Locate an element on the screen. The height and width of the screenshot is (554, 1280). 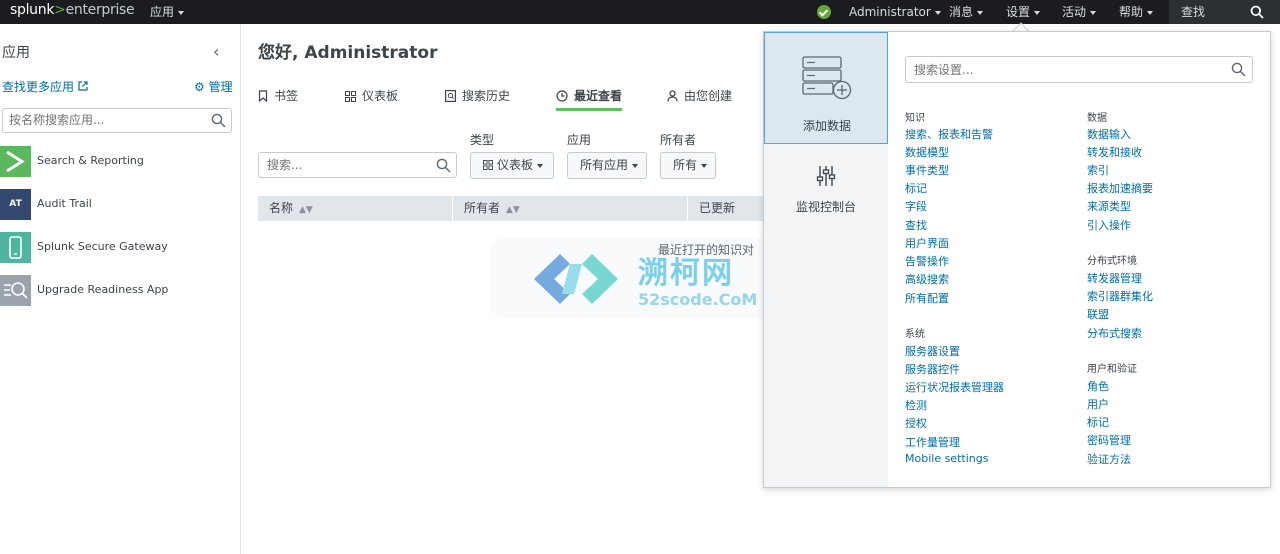
app-item-search-reporting: Search & Reporting is located at coordinates (120, 162).